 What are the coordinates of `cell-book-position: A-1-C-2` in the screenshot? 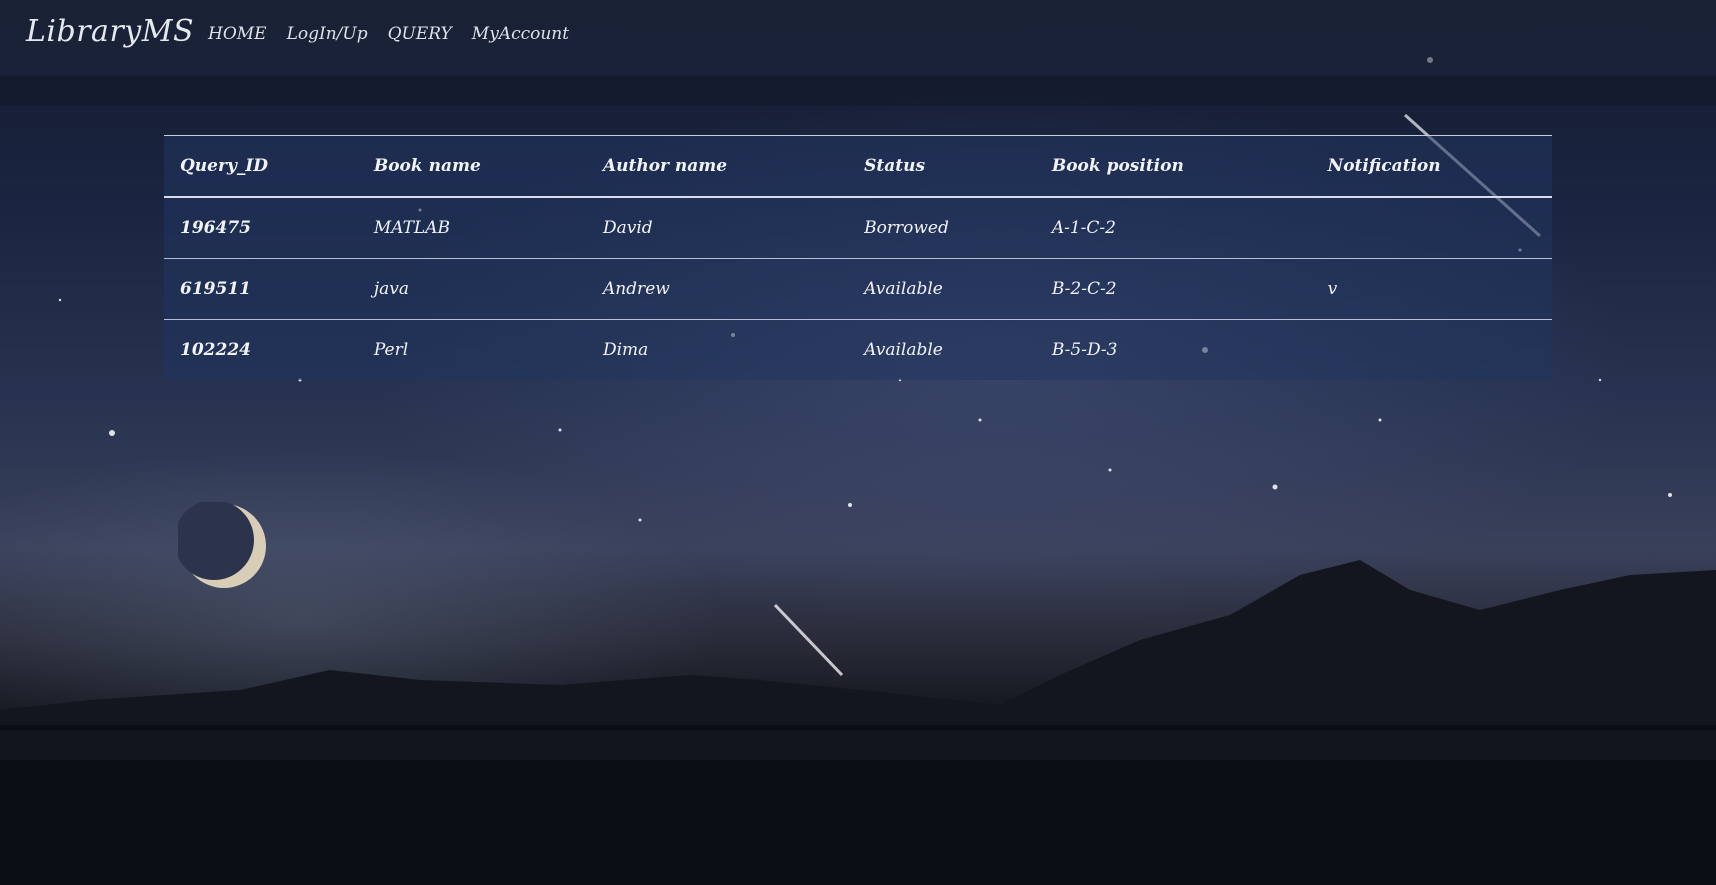 It's located at (1083, 228).